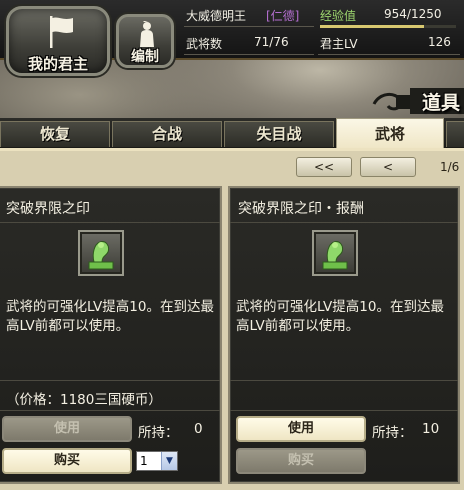 The height and width of the screenshot is (490, 464). I want to click on exp-progress-bar, so click(388, 26).